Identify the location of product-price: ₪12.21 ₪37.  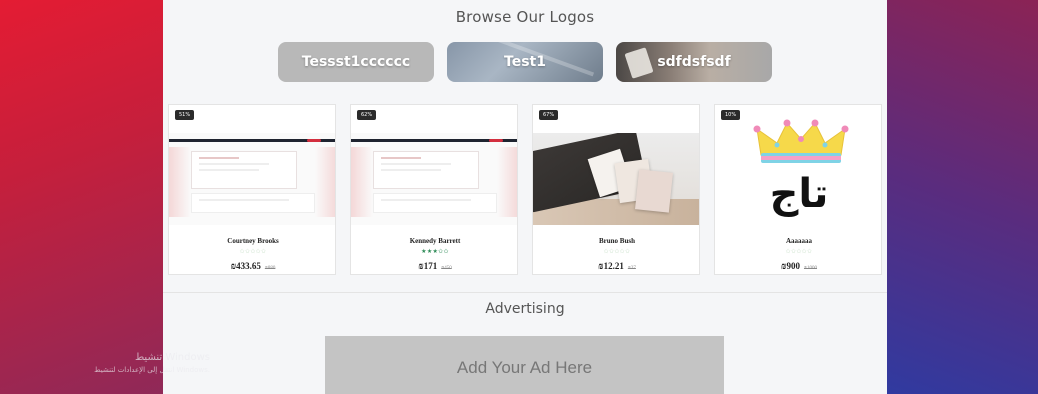
(616, 266).